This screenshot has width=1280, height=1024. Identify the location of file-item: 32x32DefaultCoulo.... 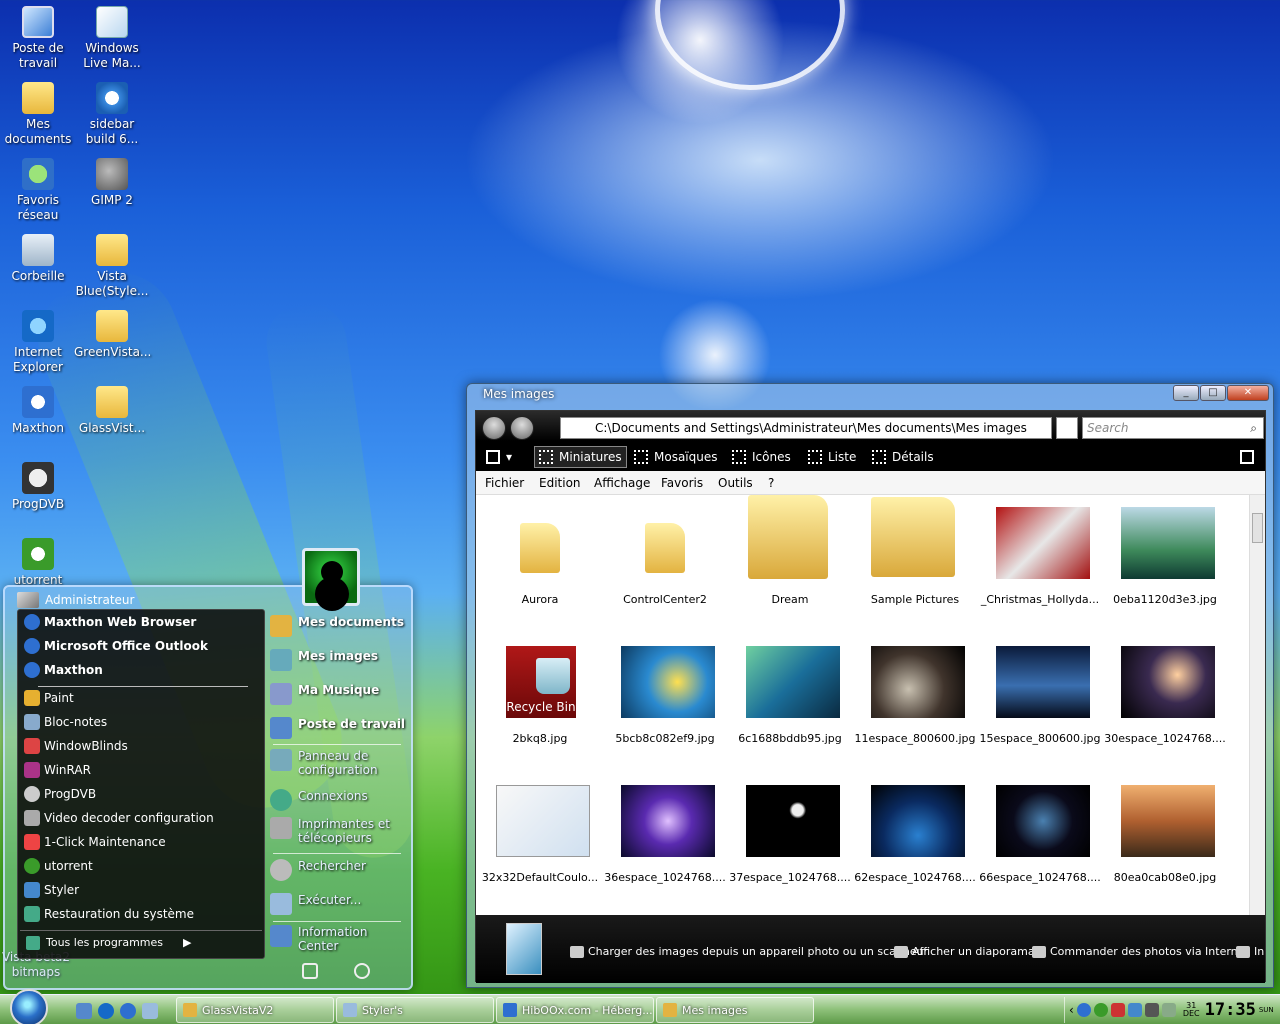
(540, 838).